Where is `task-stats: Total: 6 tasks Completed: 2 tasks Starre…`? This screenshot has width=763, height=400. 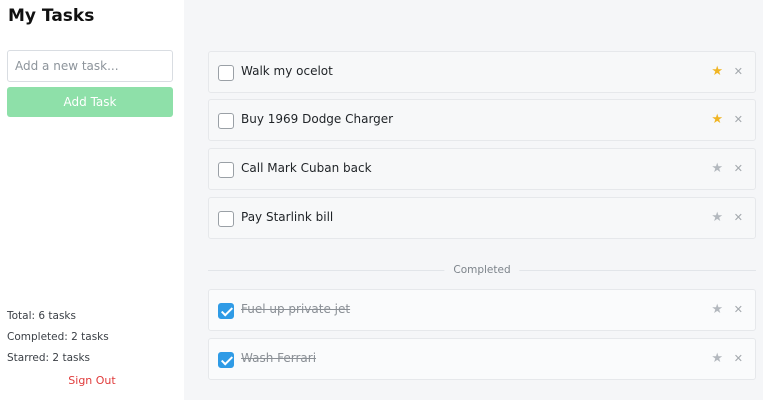
task-stats: Total: 6 tasks Completed: 2 tasks Starre… is located at coordinates (58, 337).